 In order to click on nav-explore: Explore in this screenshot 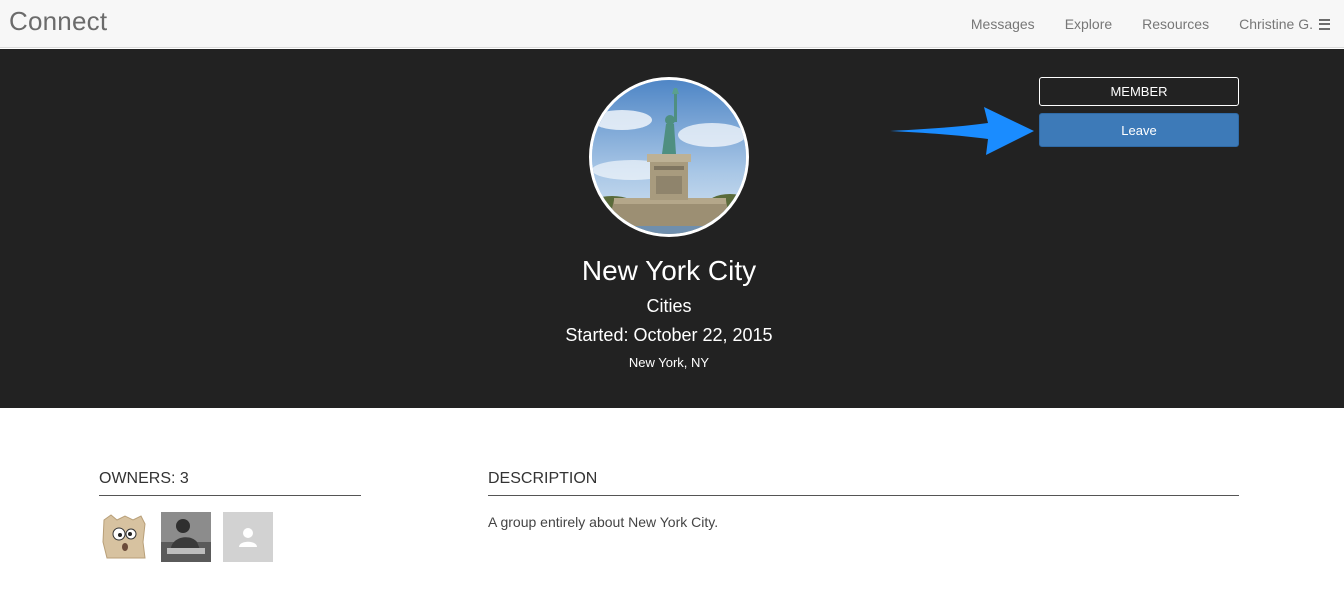, I will do `click(1088, 24)`.